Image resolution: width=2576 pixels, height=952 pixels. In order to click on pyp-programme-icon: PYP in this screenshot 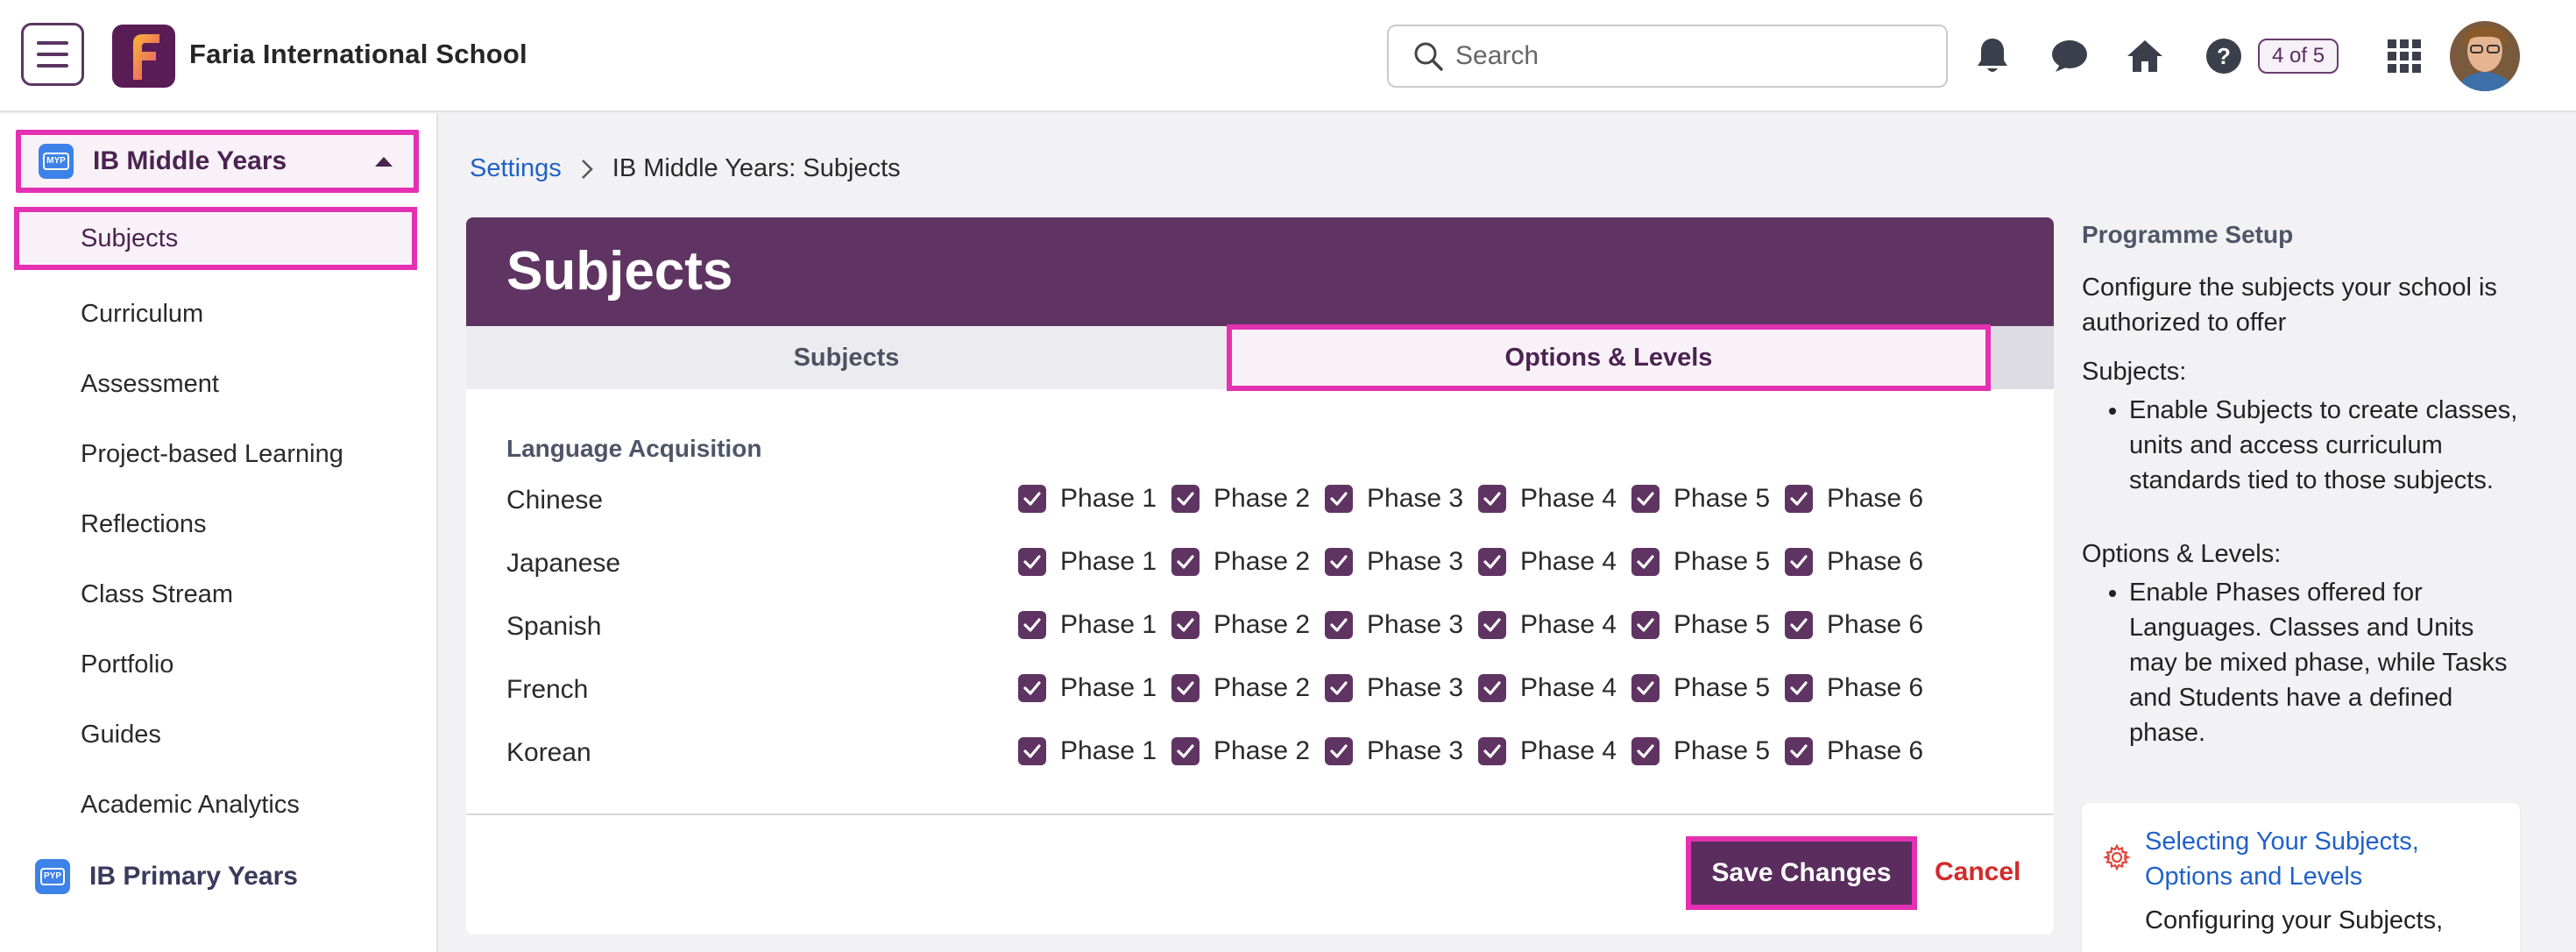, I will do `click(52, 876)`.